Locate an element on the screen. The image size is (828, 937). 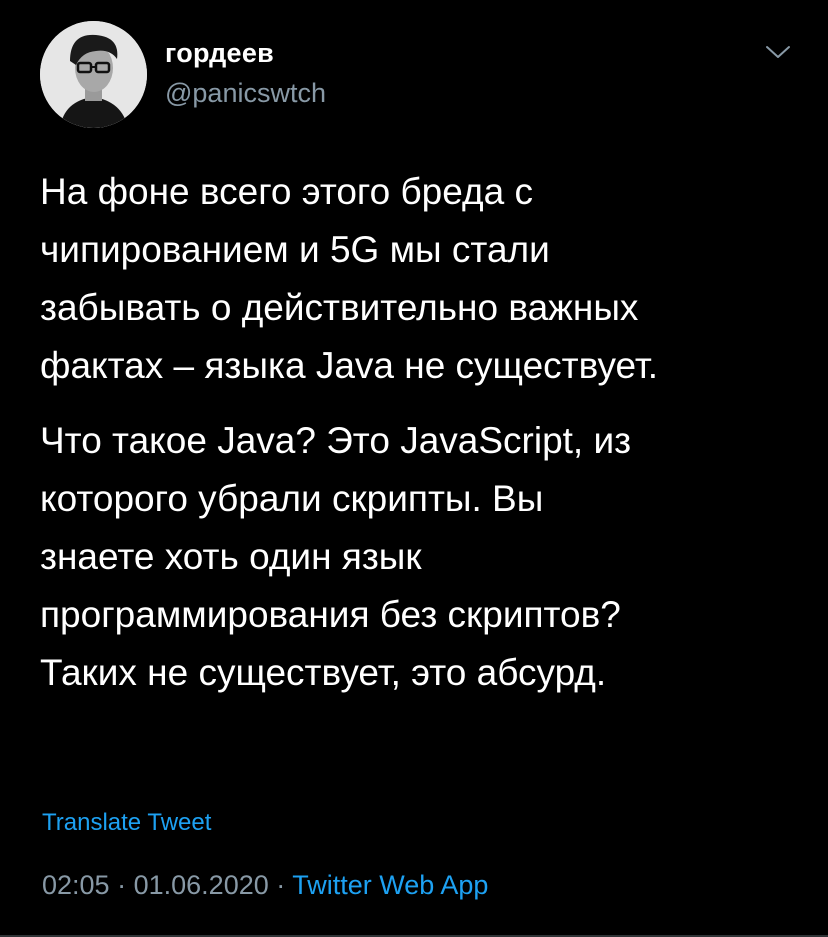
tweet-source-link: Twitter Web App is located at coordinates (390, 885).